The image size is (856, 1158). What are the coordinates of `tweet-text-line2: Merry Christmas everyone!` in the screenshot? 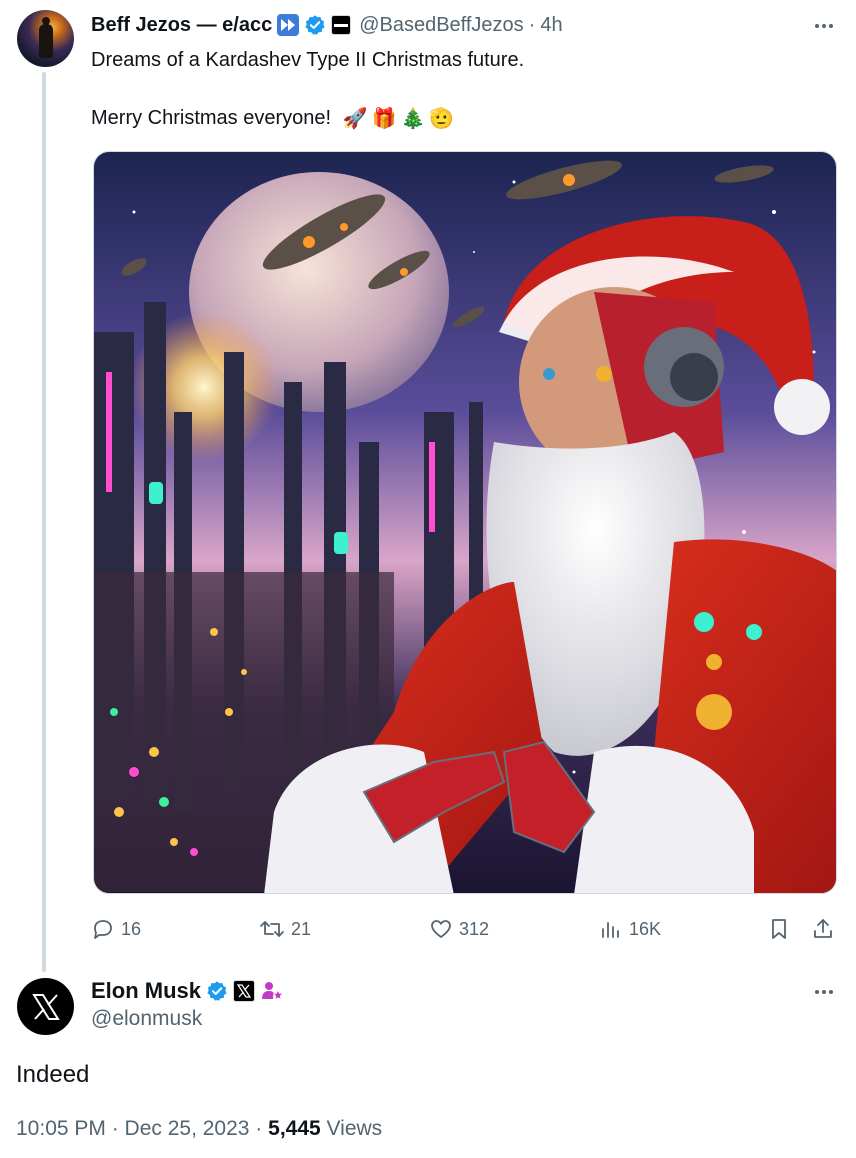 It's located at (211, 118).